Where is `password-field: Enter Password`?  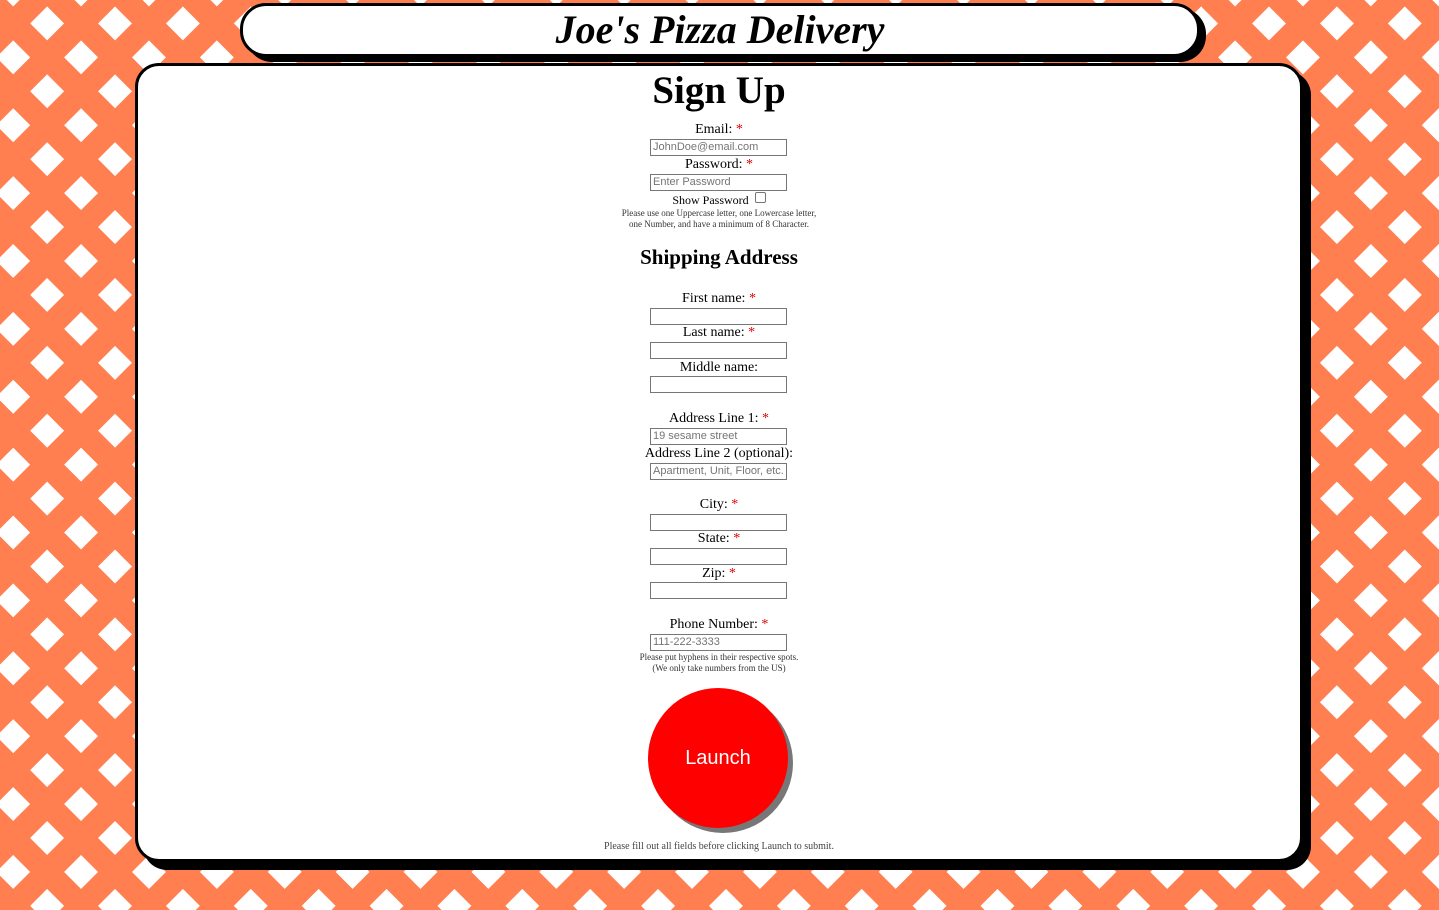 password-field: Enter Password is located at coordinates (718, 182).